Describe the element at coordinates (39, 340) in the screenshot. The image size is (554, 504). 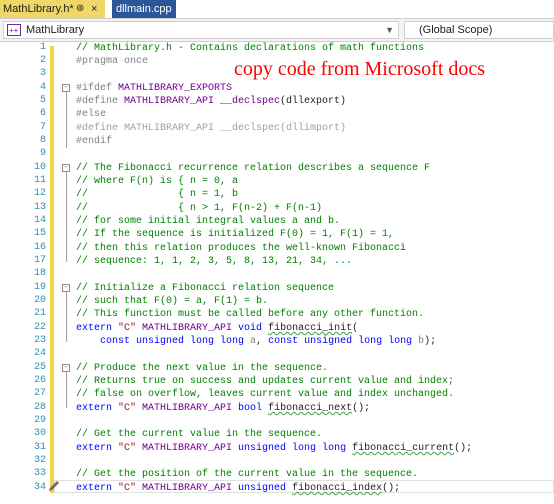
I see `line-number: 23` at that location.